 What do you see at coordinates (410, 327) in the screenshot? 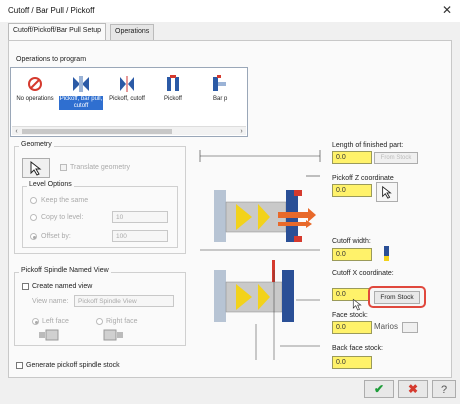
I see `face-stock-button` at bounding box center [410, 327].